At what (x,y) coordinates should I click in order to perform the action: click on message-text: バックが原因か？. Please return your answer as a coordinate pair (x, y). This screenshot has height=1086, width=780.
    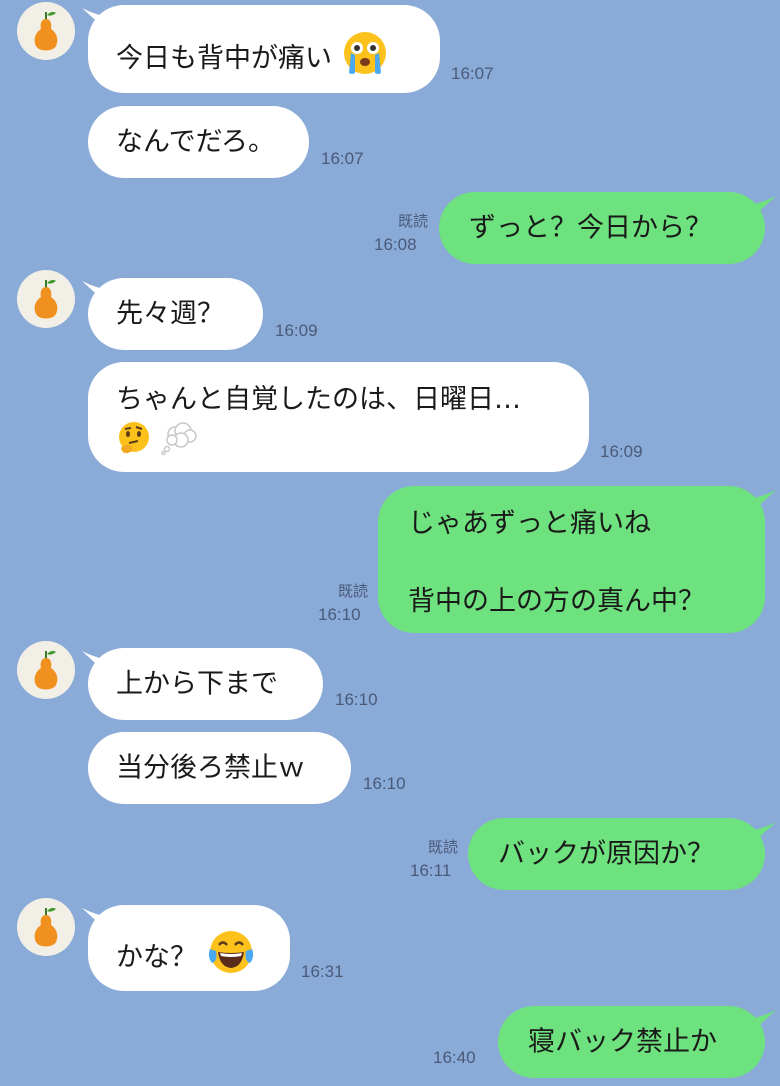
    Looking at the image, I should click on (606, 854).